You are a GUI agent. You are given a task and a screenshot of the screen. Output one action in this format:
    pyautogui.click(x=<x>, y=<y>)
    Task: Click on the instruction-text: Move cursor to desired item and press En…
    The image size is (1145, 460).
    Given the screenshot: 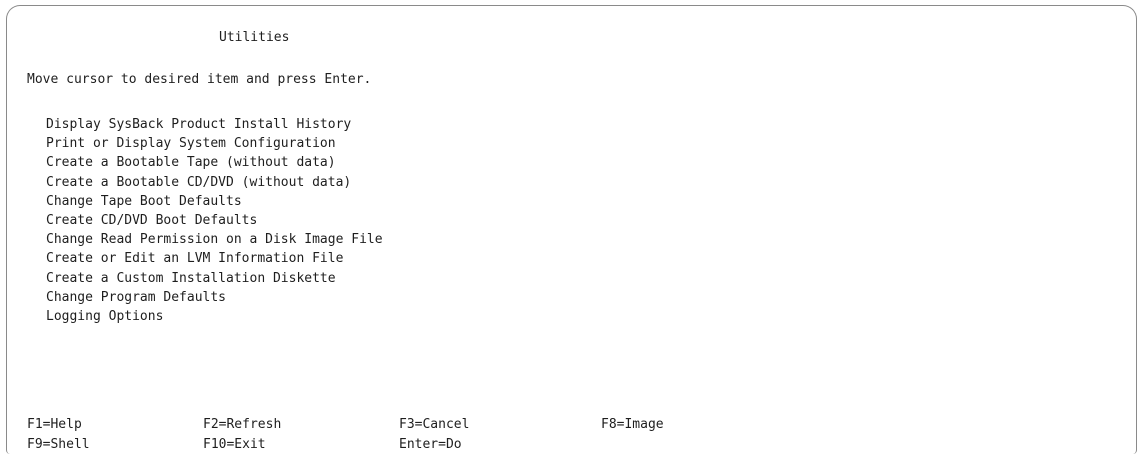 What is the action you would take?
    pyautogui.click(x=199, y=79)
    